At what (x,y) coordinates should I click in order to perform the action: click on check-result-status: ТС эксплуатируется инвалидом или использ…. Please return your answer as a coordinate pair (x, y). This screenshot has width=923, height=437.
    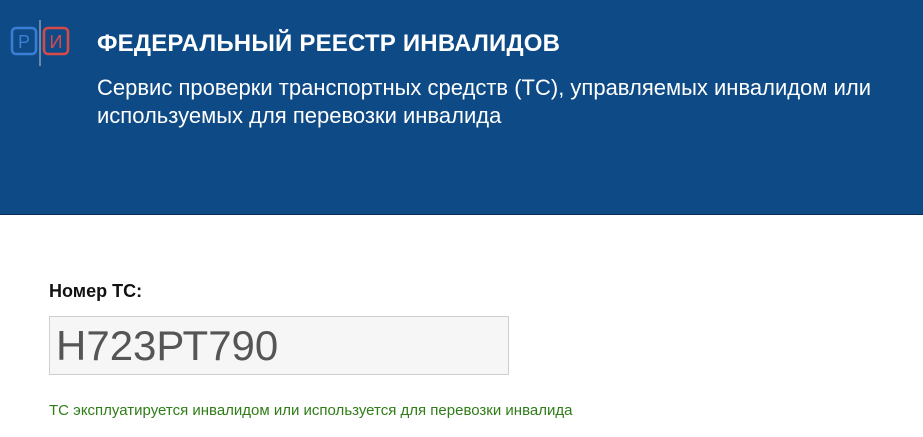
    Looking at the image, I should click on (311, 410).